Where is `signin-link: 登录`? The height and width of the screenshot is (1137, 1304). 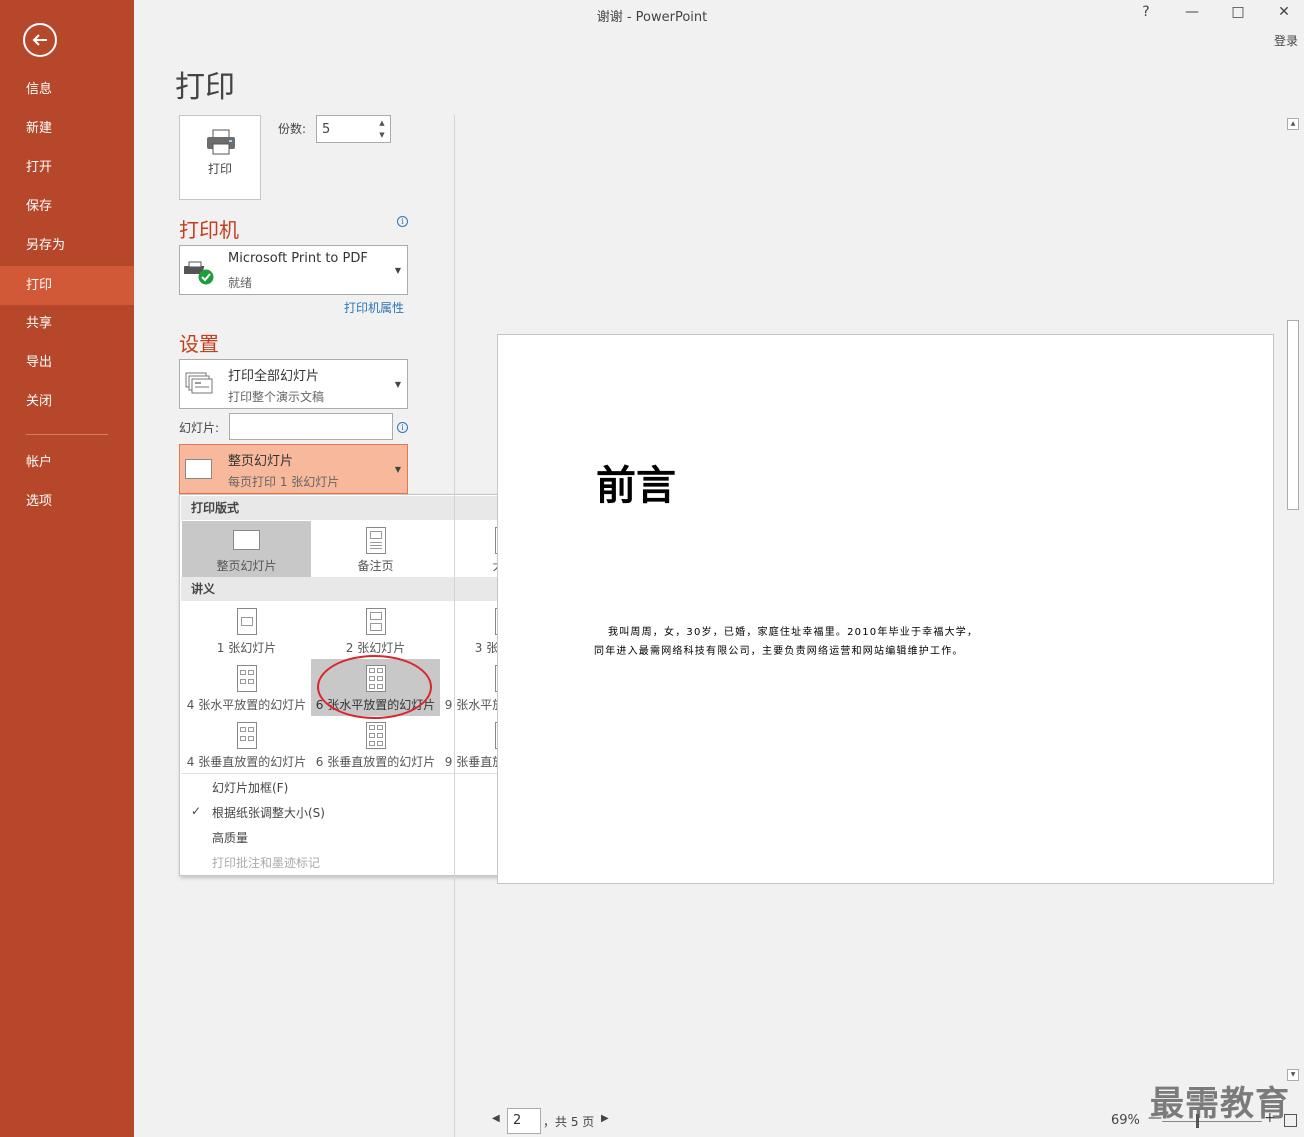
signin-link: 登录 is located at coordinates (1286, 40).